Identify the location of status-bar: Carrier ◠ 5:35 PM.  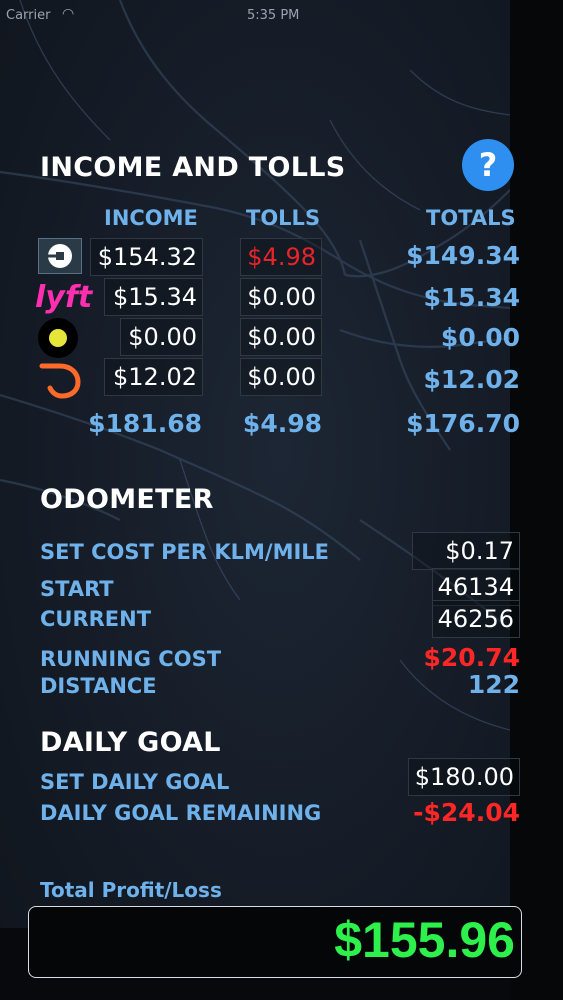
(255, 17).